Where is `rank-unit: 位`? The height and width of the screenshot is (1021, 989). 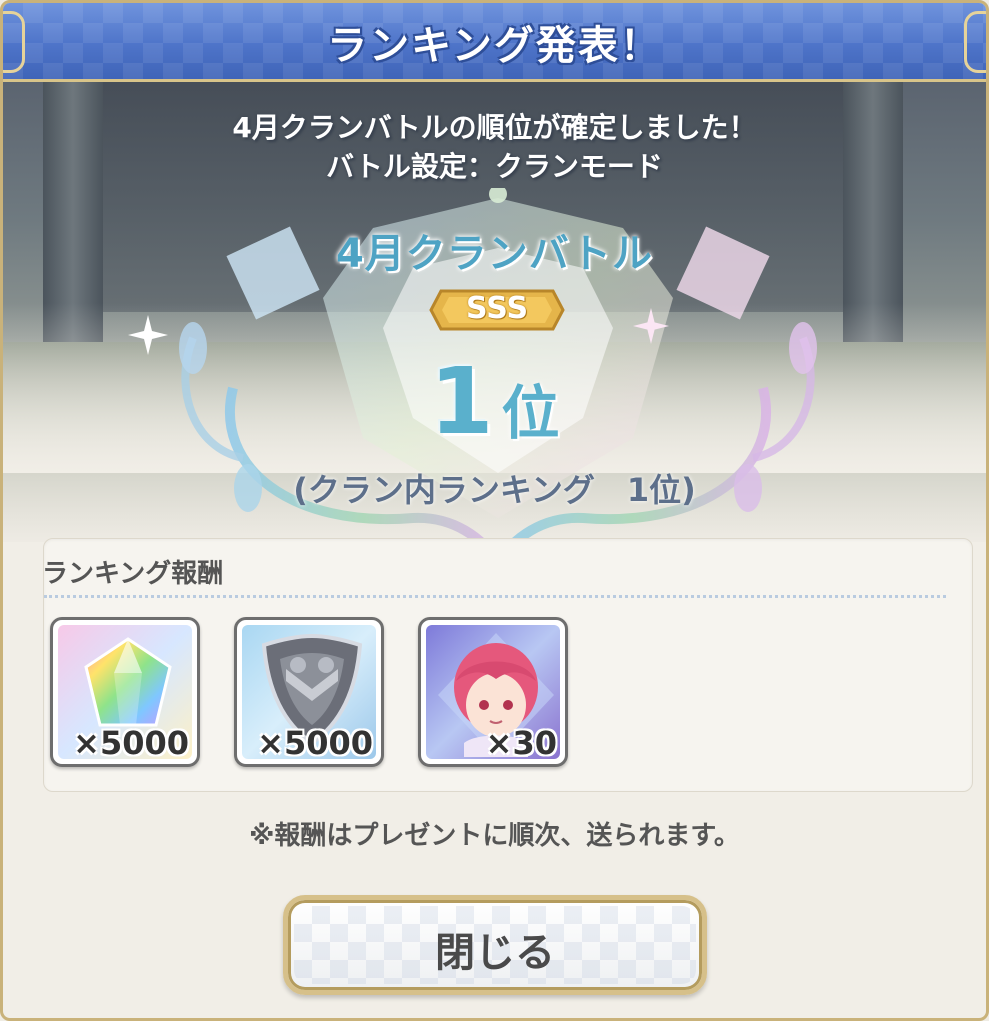 rank-unit: 位 is located at coordinates (530, 413).